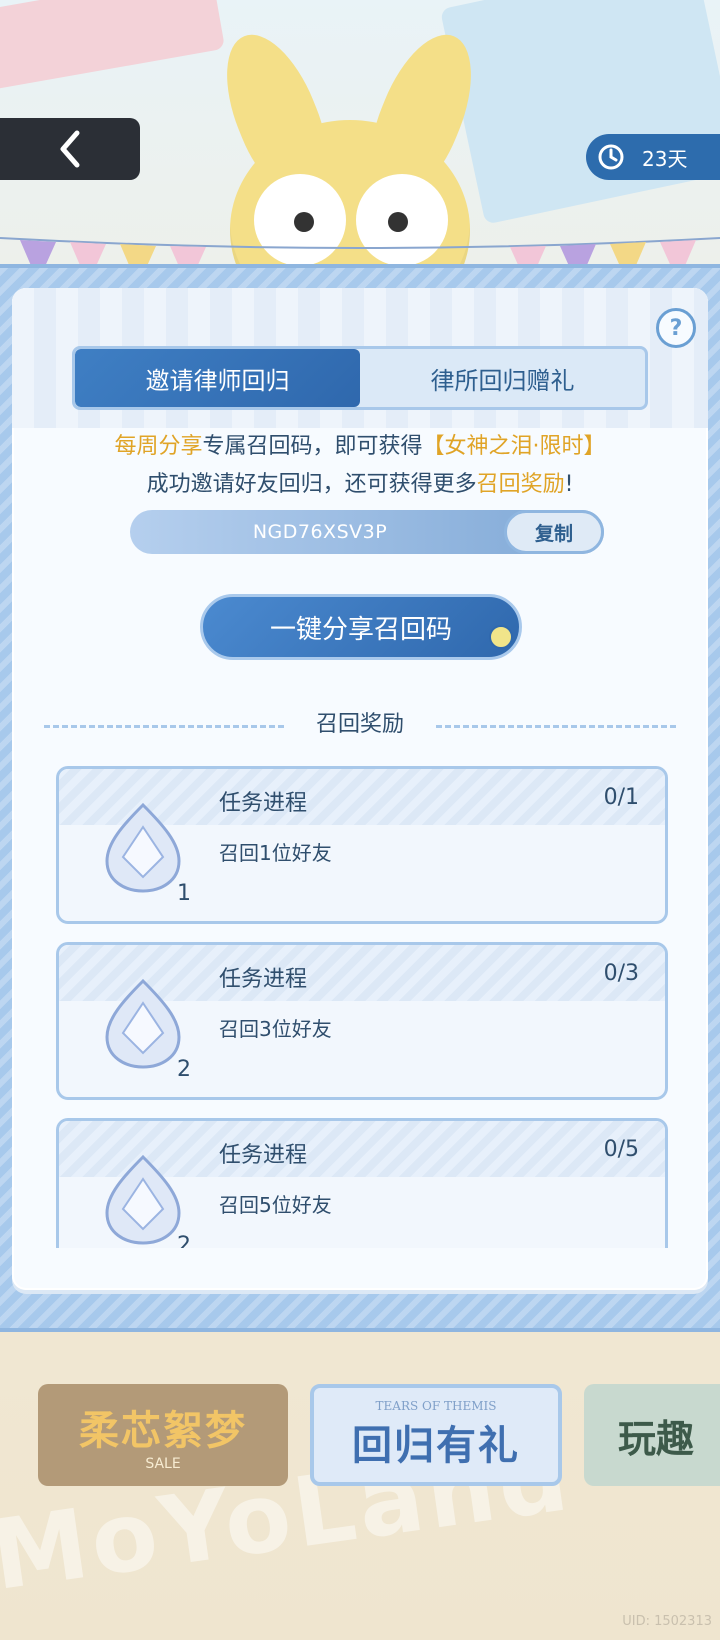 Image resolution: width=720 pixels, height=1640 pixels. I want to click on help-button: ?, so click(676, 328).